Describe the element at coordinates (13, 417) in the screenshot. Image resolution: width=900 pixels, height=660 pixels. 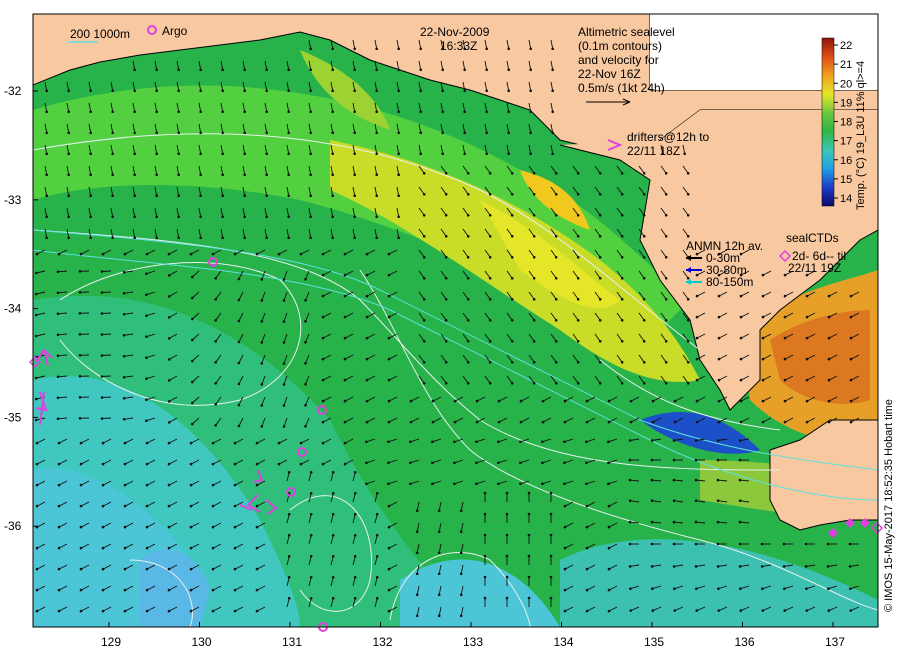
I see `lat-tick-label: -35` at that location.